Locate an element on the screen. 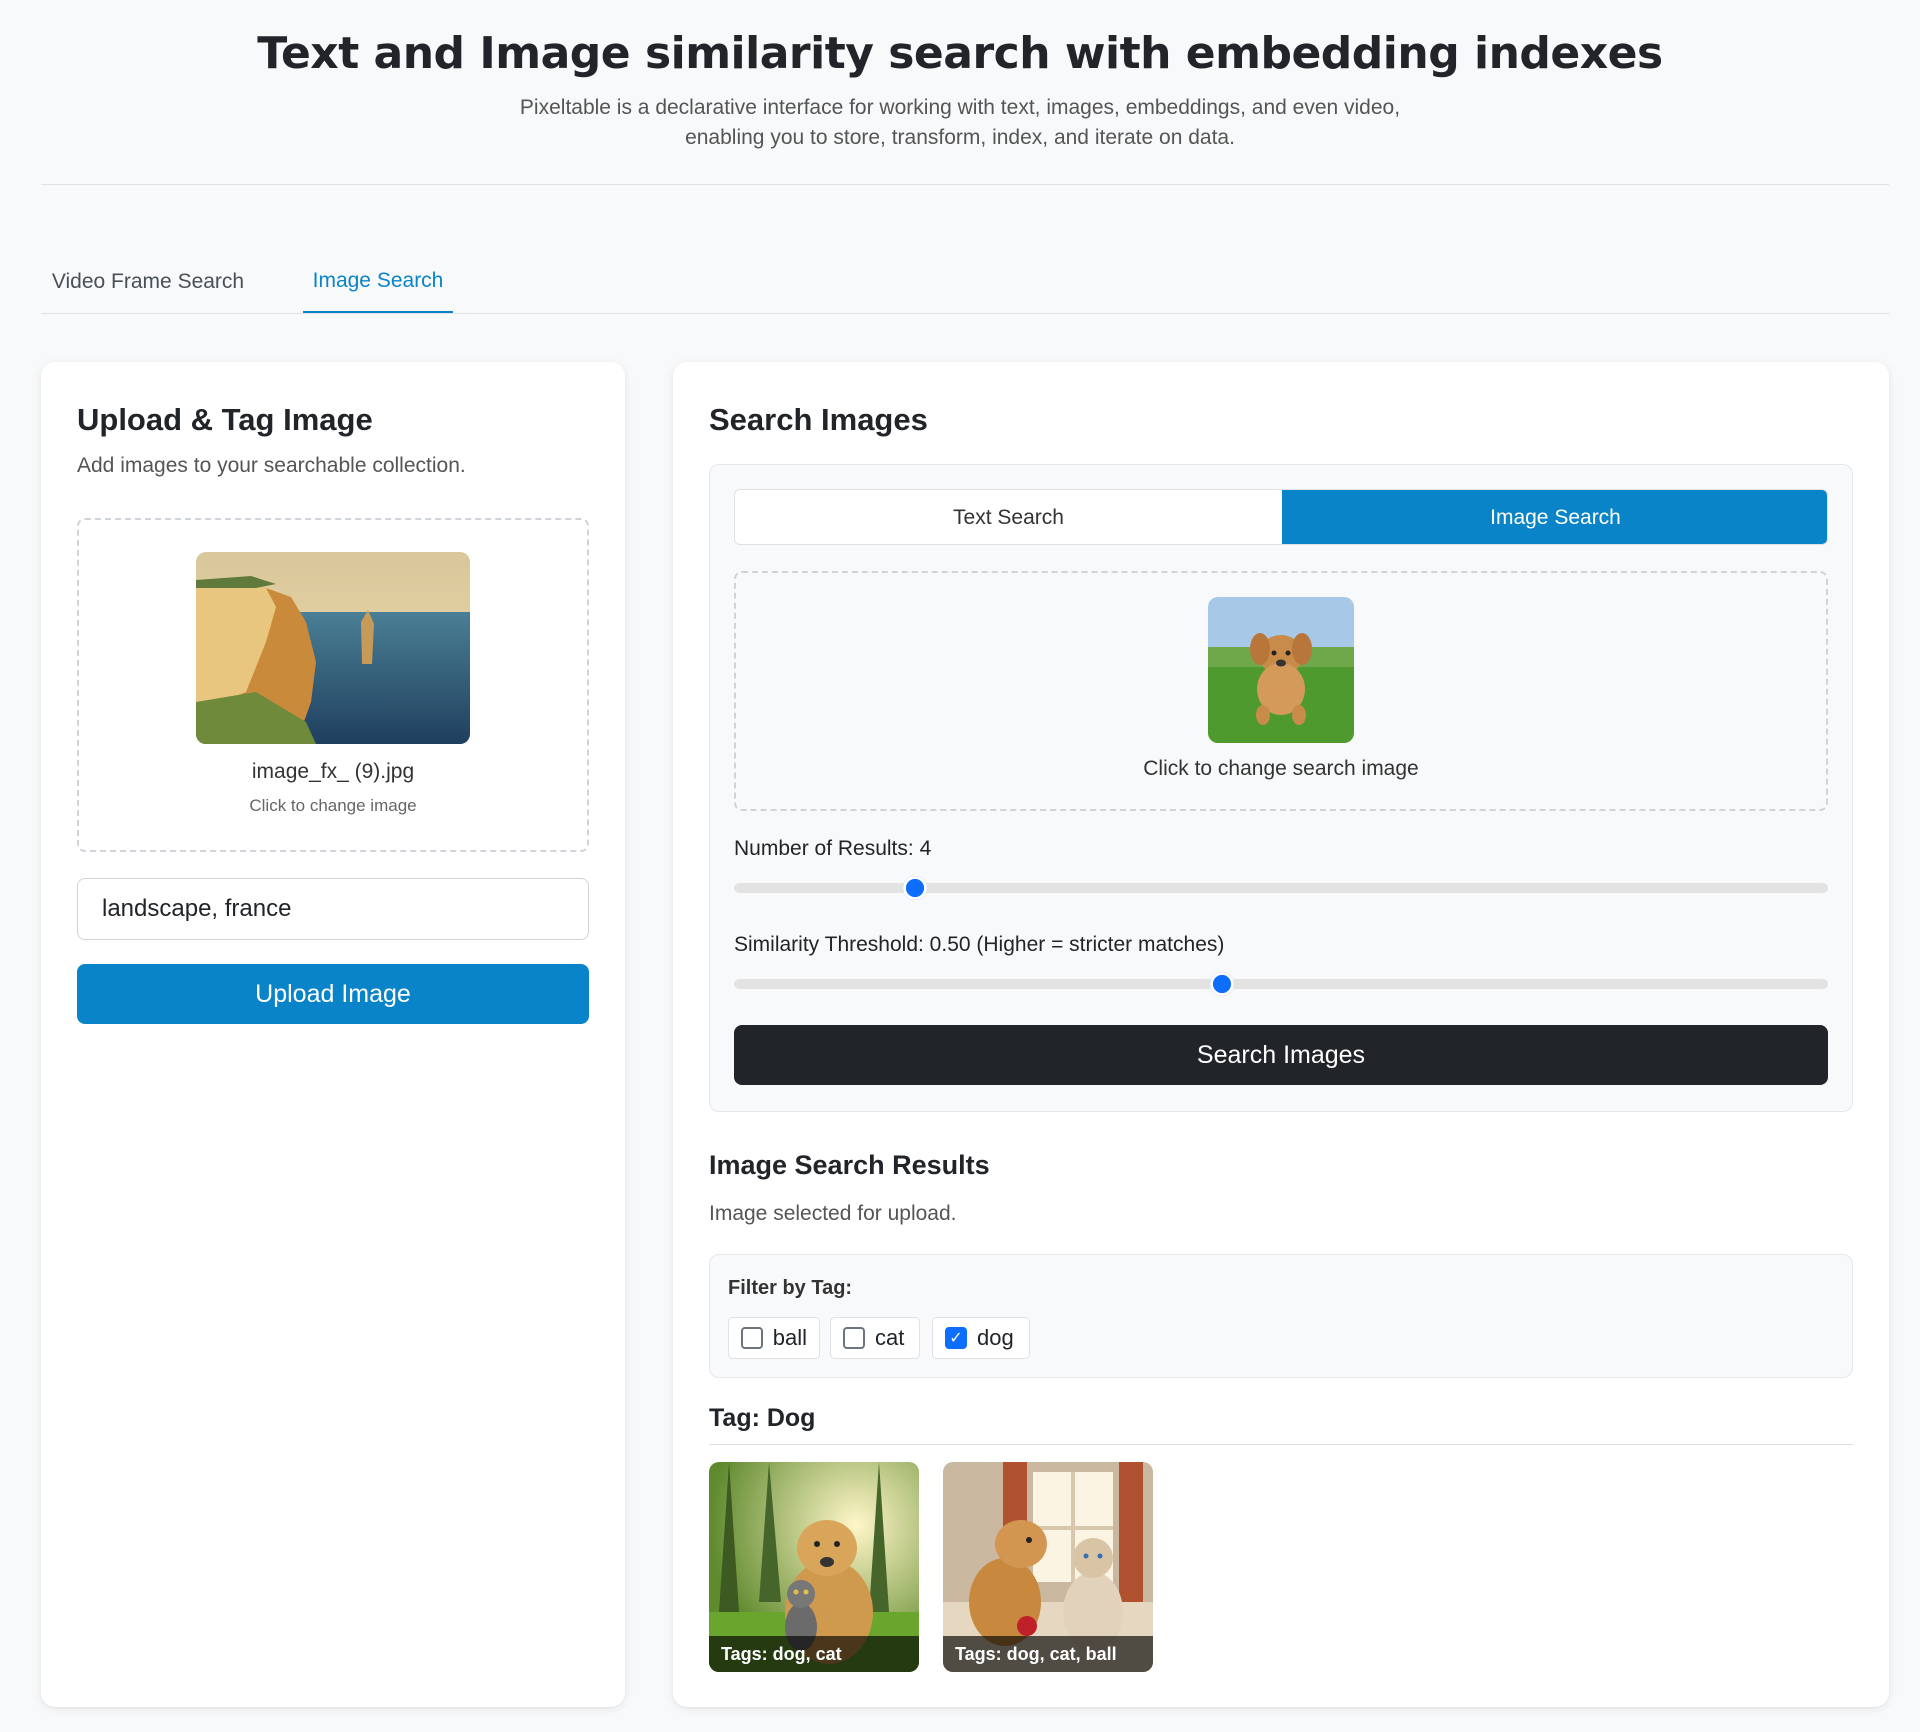 This screenshot has width=1920, height=1732. search-image-preview is located at coordinates (1281, 670).